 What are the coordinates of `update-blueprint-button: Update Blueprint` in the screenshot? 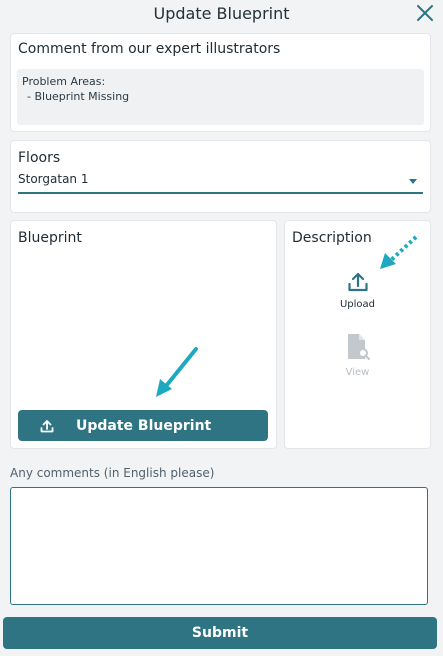 It's located at (143, 425).